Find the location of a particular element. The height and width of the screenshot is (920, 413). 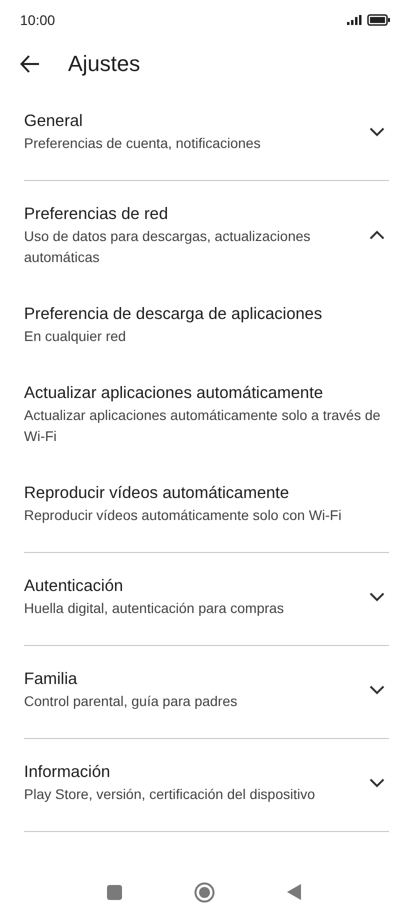

setting-title: Actualizar aplicaciones automáticamente is located at coordinates (202, 393).